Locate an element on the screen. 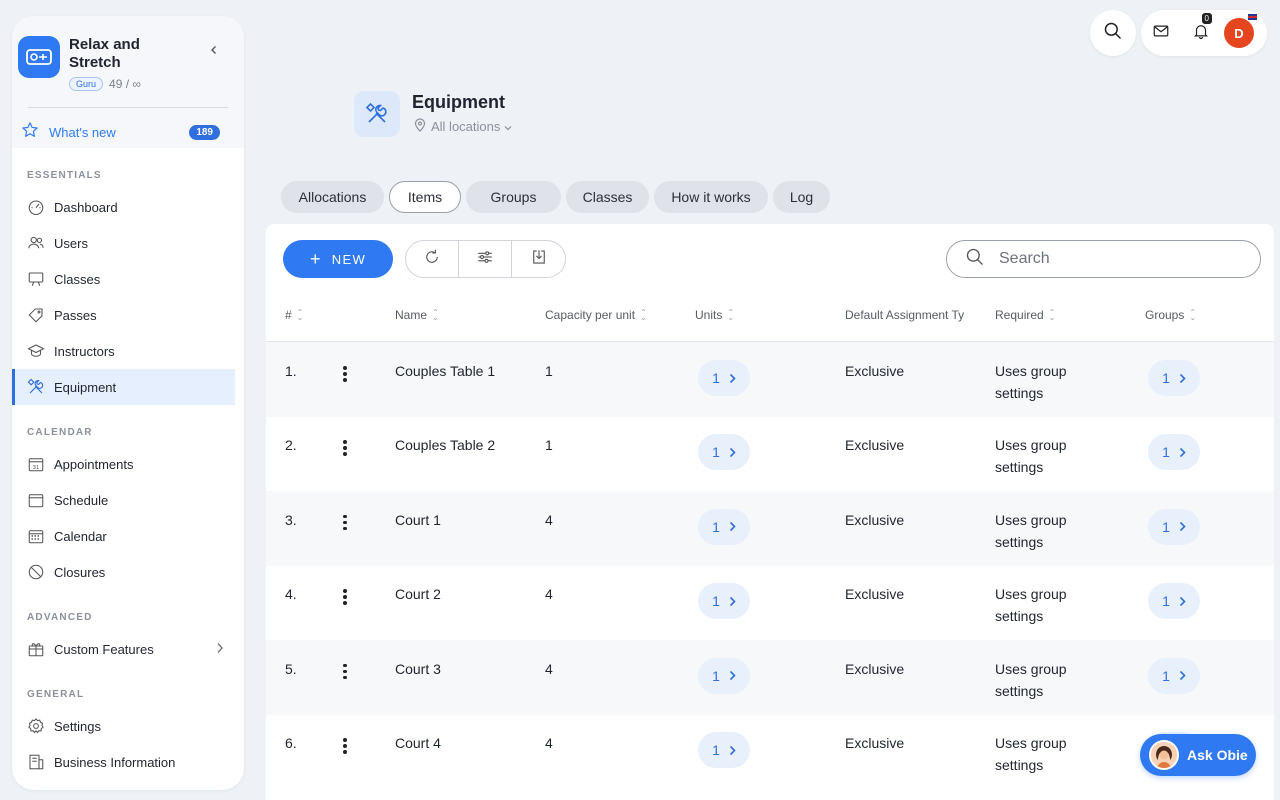  nav-advanced: ADVANCED Custom Features is located at coordinates (128, 639).